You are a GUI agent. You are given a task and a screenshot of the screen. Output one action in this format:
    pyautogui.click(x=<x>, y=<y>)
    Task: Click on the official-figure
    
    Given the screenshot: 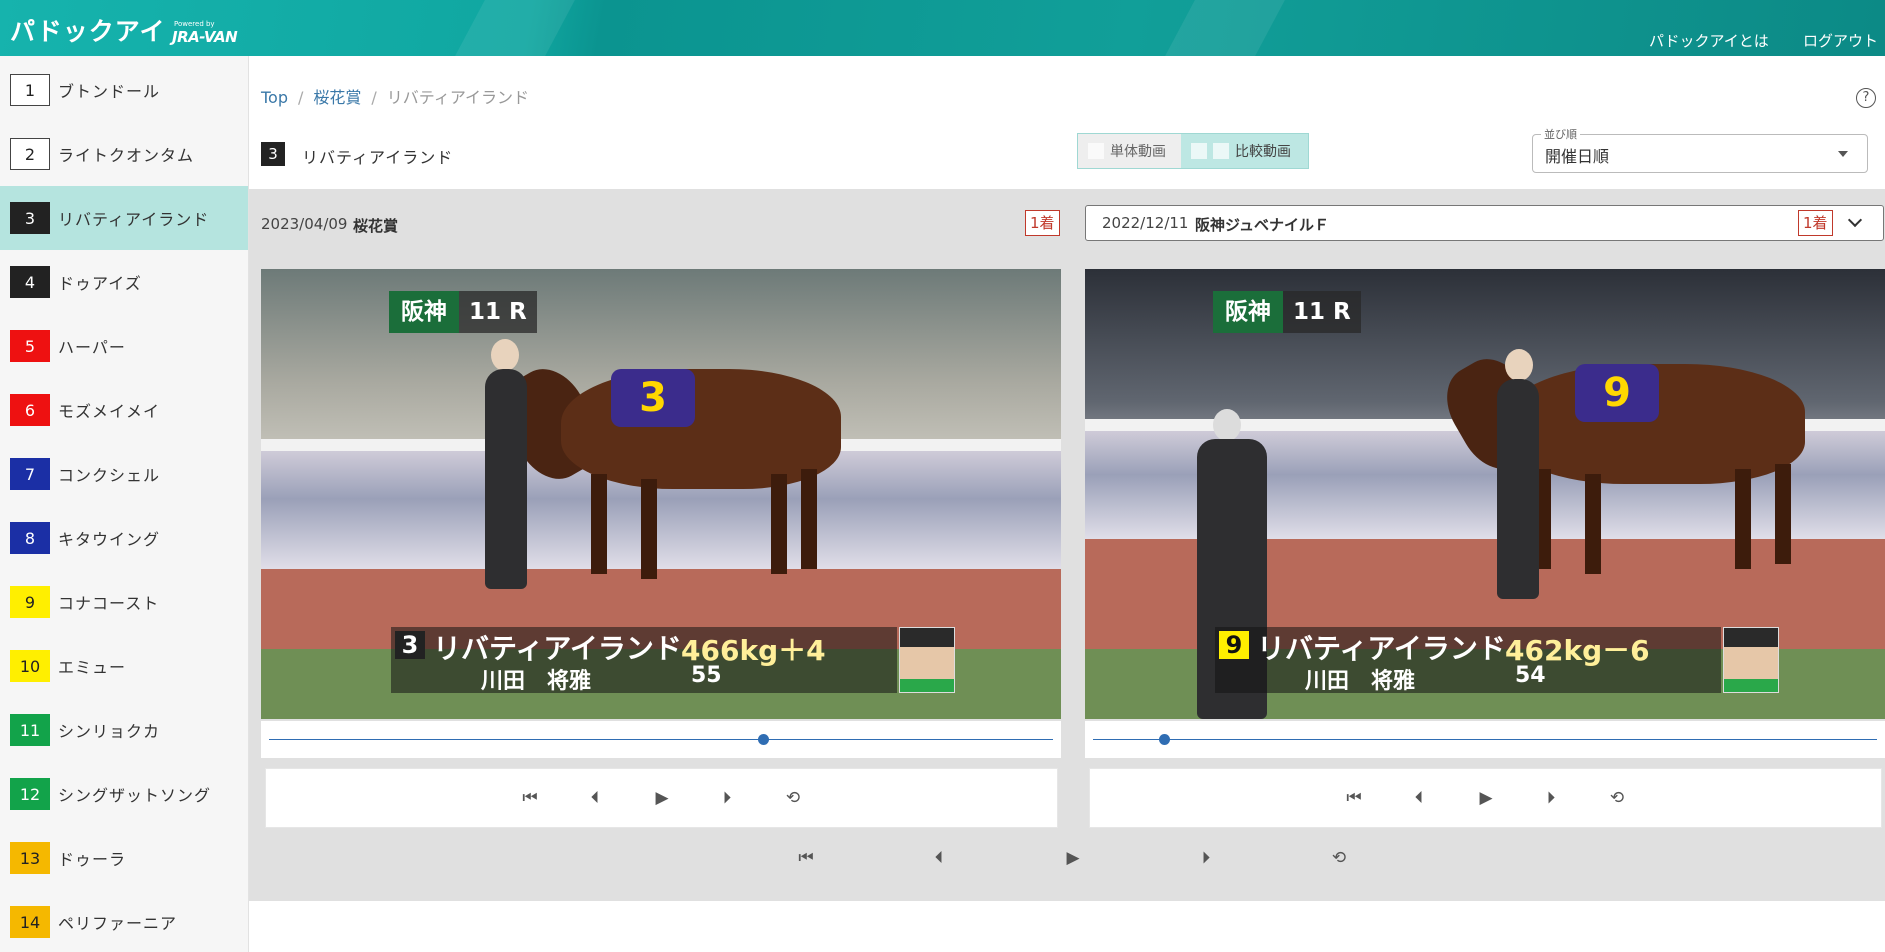 What is the action you would take?
    pyautogui.click(x=1227, y=425)
    